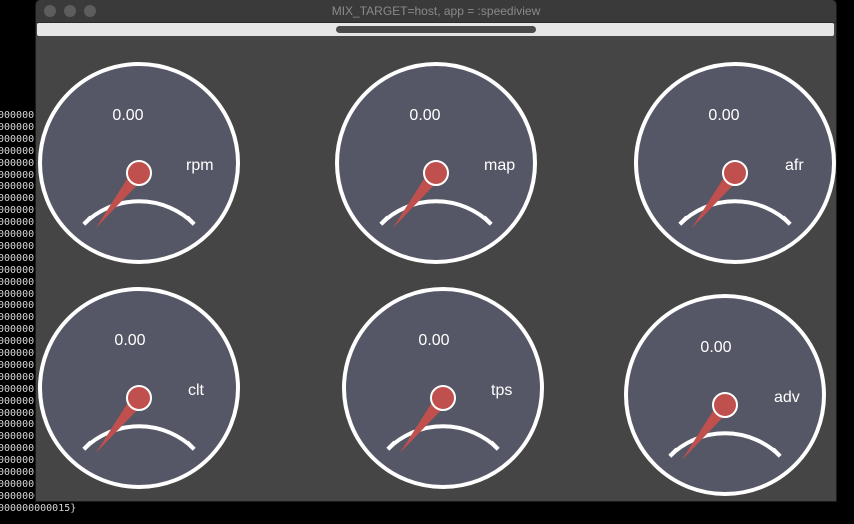 This screenshot has height=524, width=854. Describe the element at coordinates (787, 397) in the screenshot. I see `gauge-label: adv` at that location.